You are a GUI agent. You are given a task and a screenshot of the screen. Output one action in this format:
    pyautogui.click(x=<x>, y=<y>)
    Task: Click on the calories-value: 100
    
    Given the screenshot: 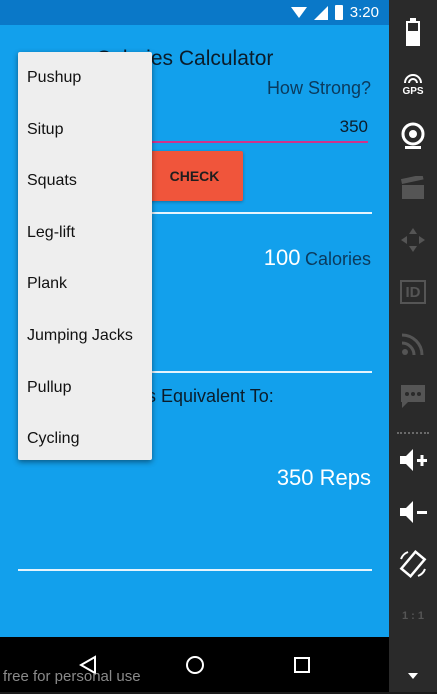 What is the action you would take?
    pyautogui.click(x=282, y=257)
    